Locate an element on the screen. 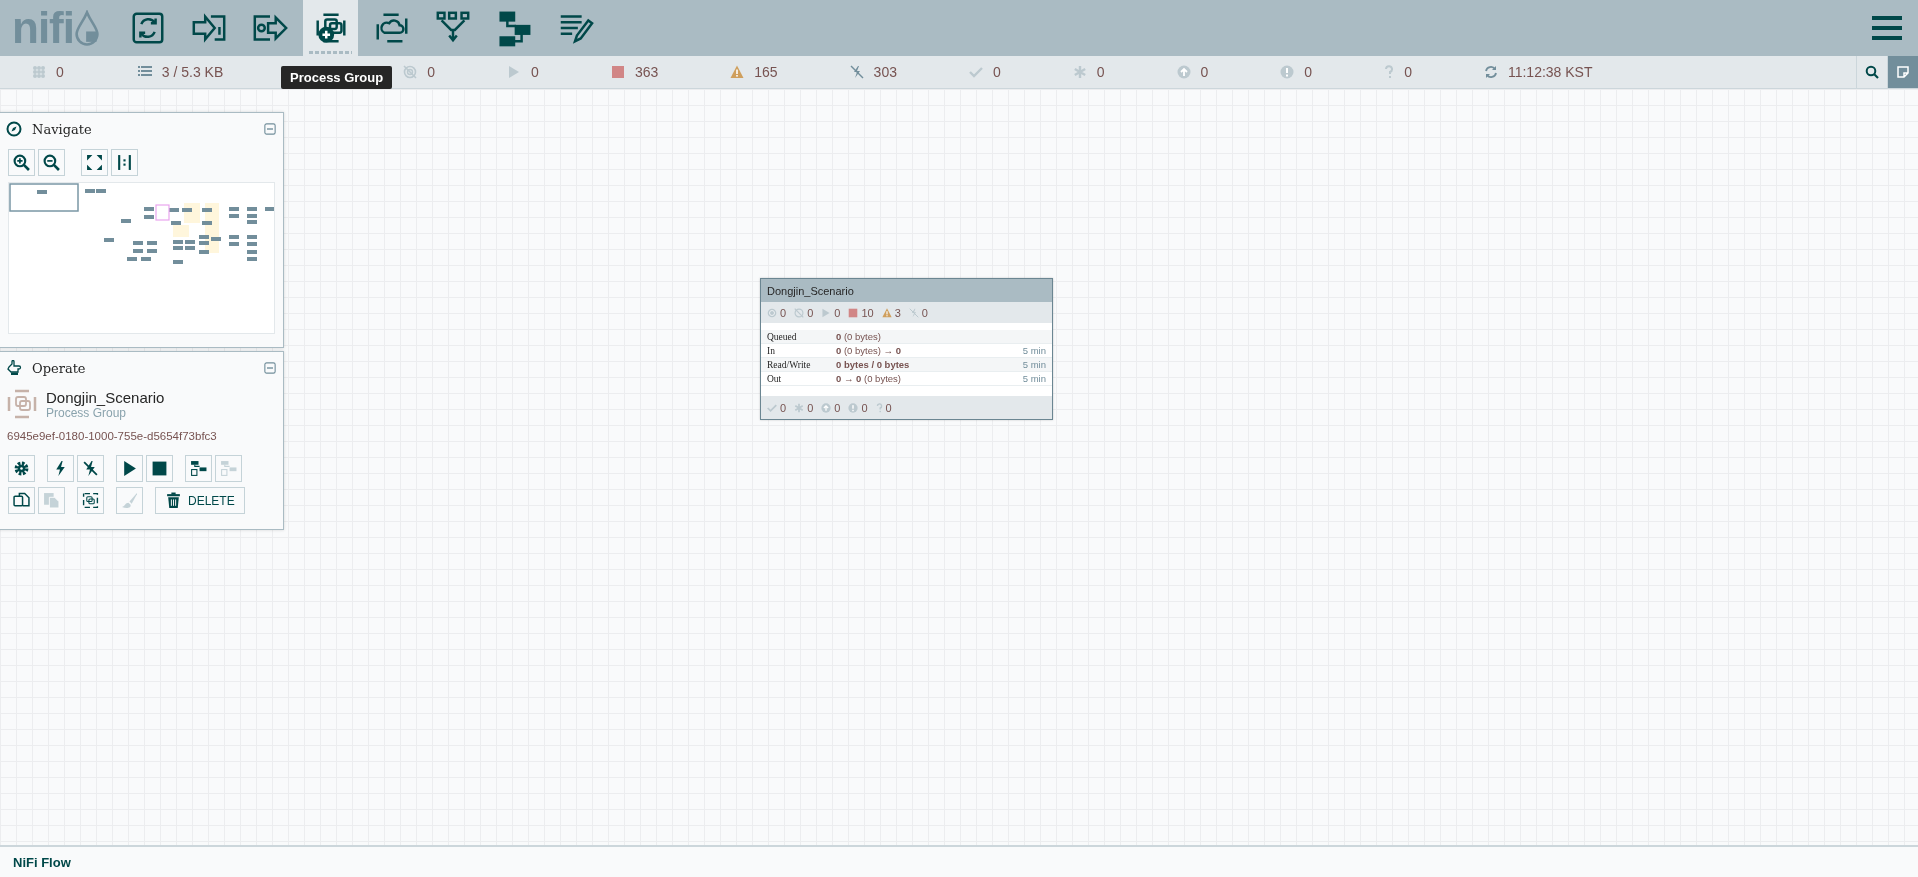 The height and width of the screenshot is (877, 1918). panel-title: Navigate is located at coordinates (62, 129).